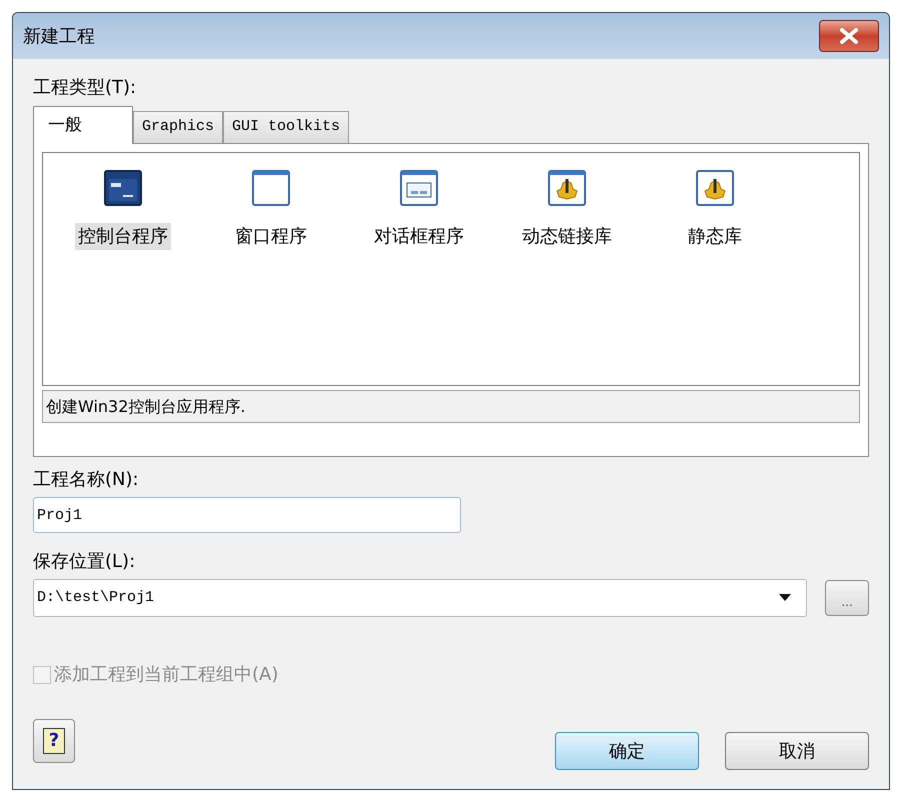 The image size is (902, 801). What do you see at coordinates (166, 675) in the screenshot?
I see `checkbox-label: 添加工程到当前工程组中(A)` at bounding box center [166, 675].